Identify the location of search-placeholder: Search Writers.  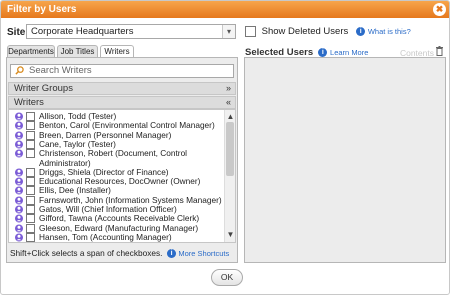
(60, 70).